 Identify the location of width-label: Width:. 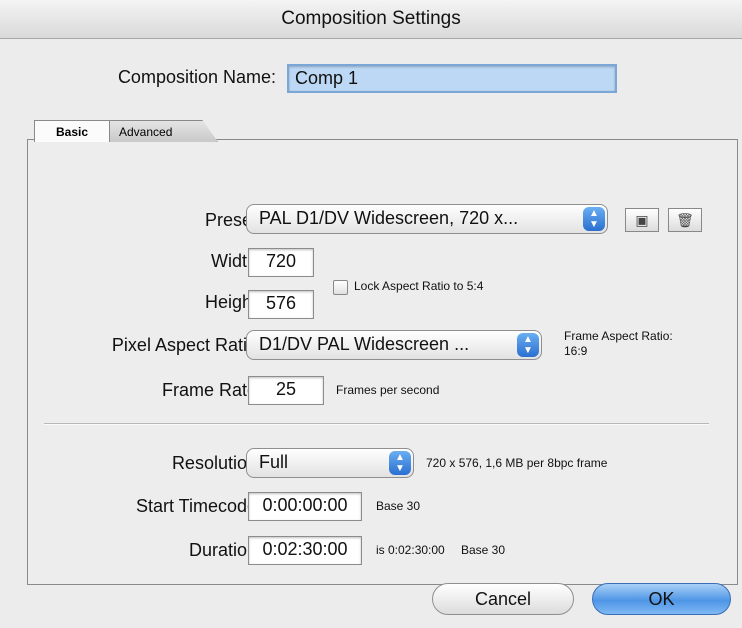
(236, 261).